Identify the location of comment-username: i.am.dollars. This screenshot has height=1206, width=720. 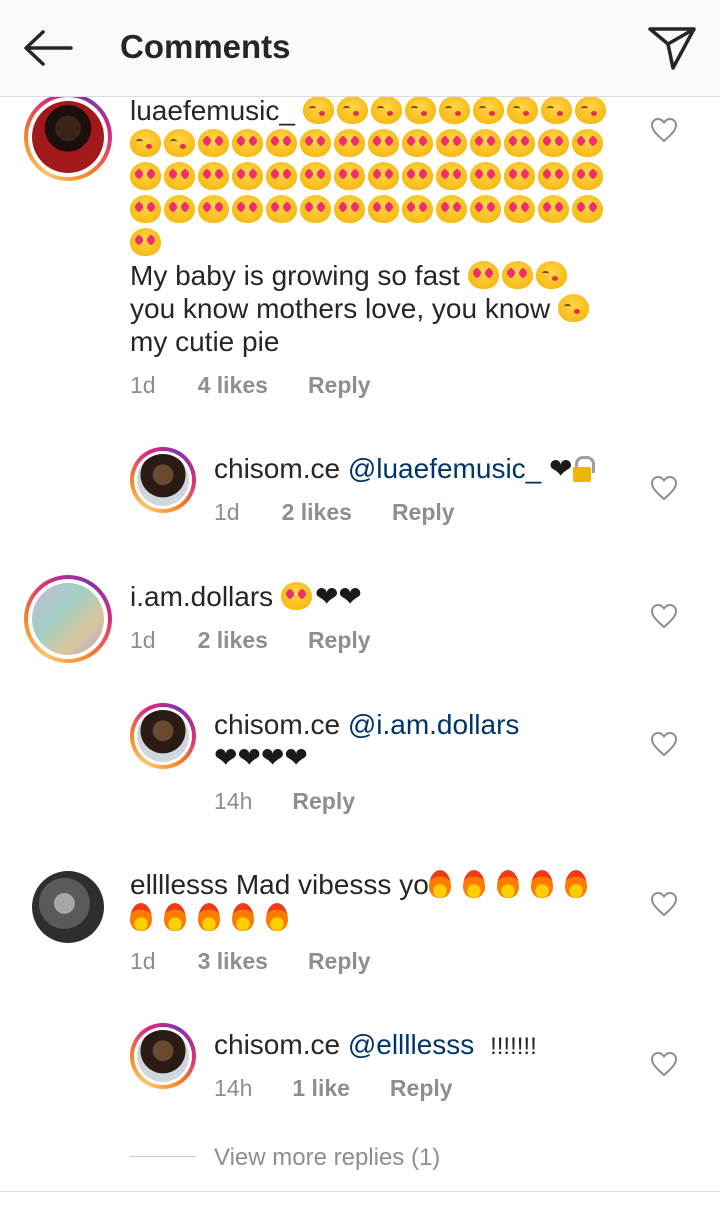
(201, 596).